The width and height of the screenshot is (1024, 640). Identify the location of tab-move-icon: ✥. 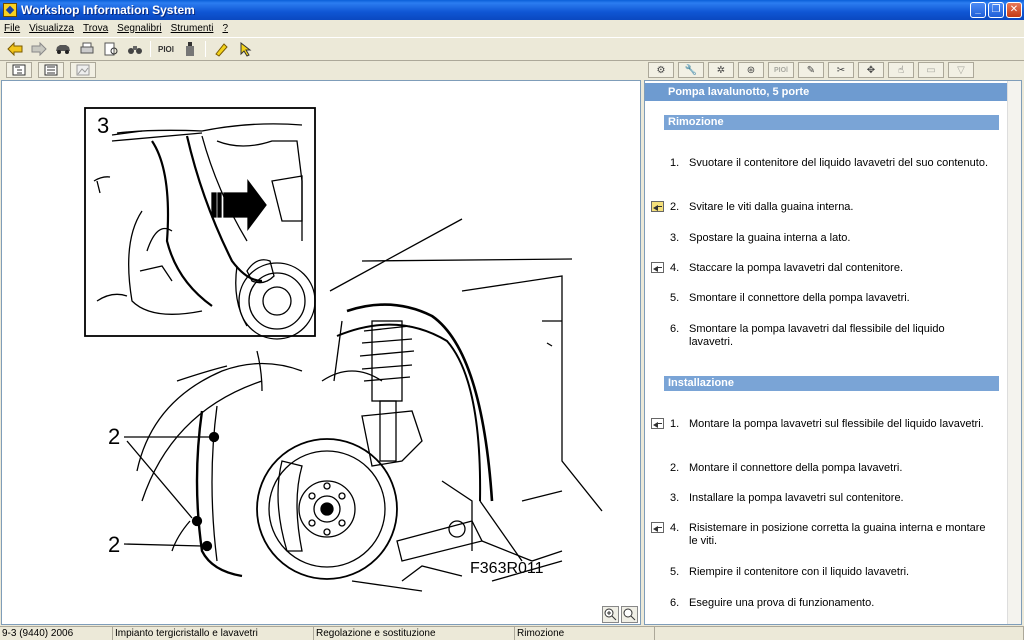
(871, 70).